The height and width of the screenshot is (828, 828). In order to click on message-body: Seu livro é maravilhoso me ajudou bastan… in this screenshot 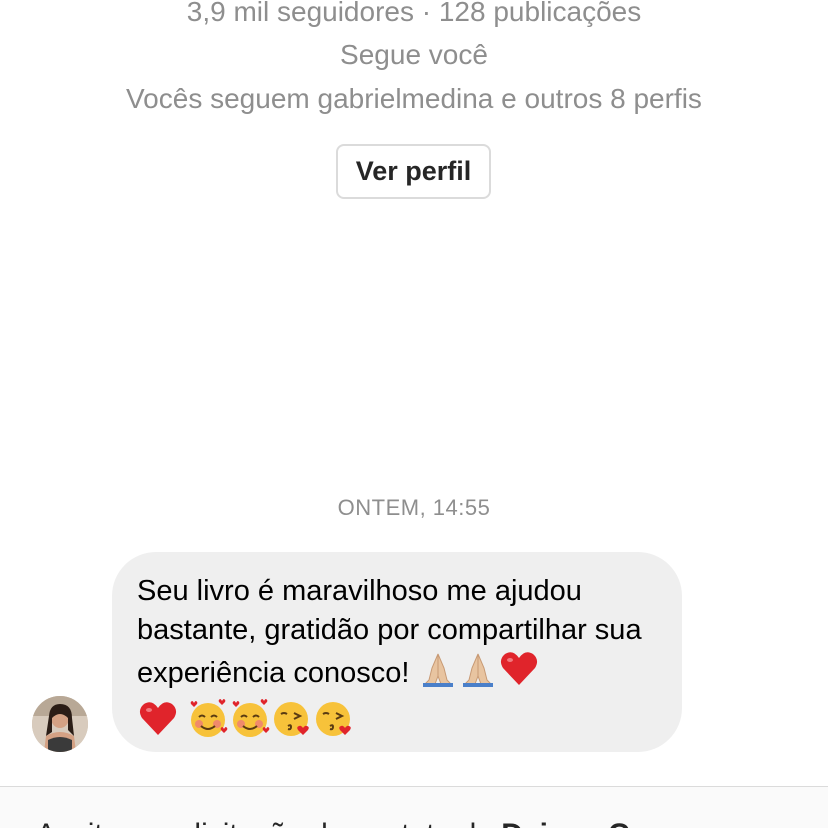, I will do `click(393, 632)`.